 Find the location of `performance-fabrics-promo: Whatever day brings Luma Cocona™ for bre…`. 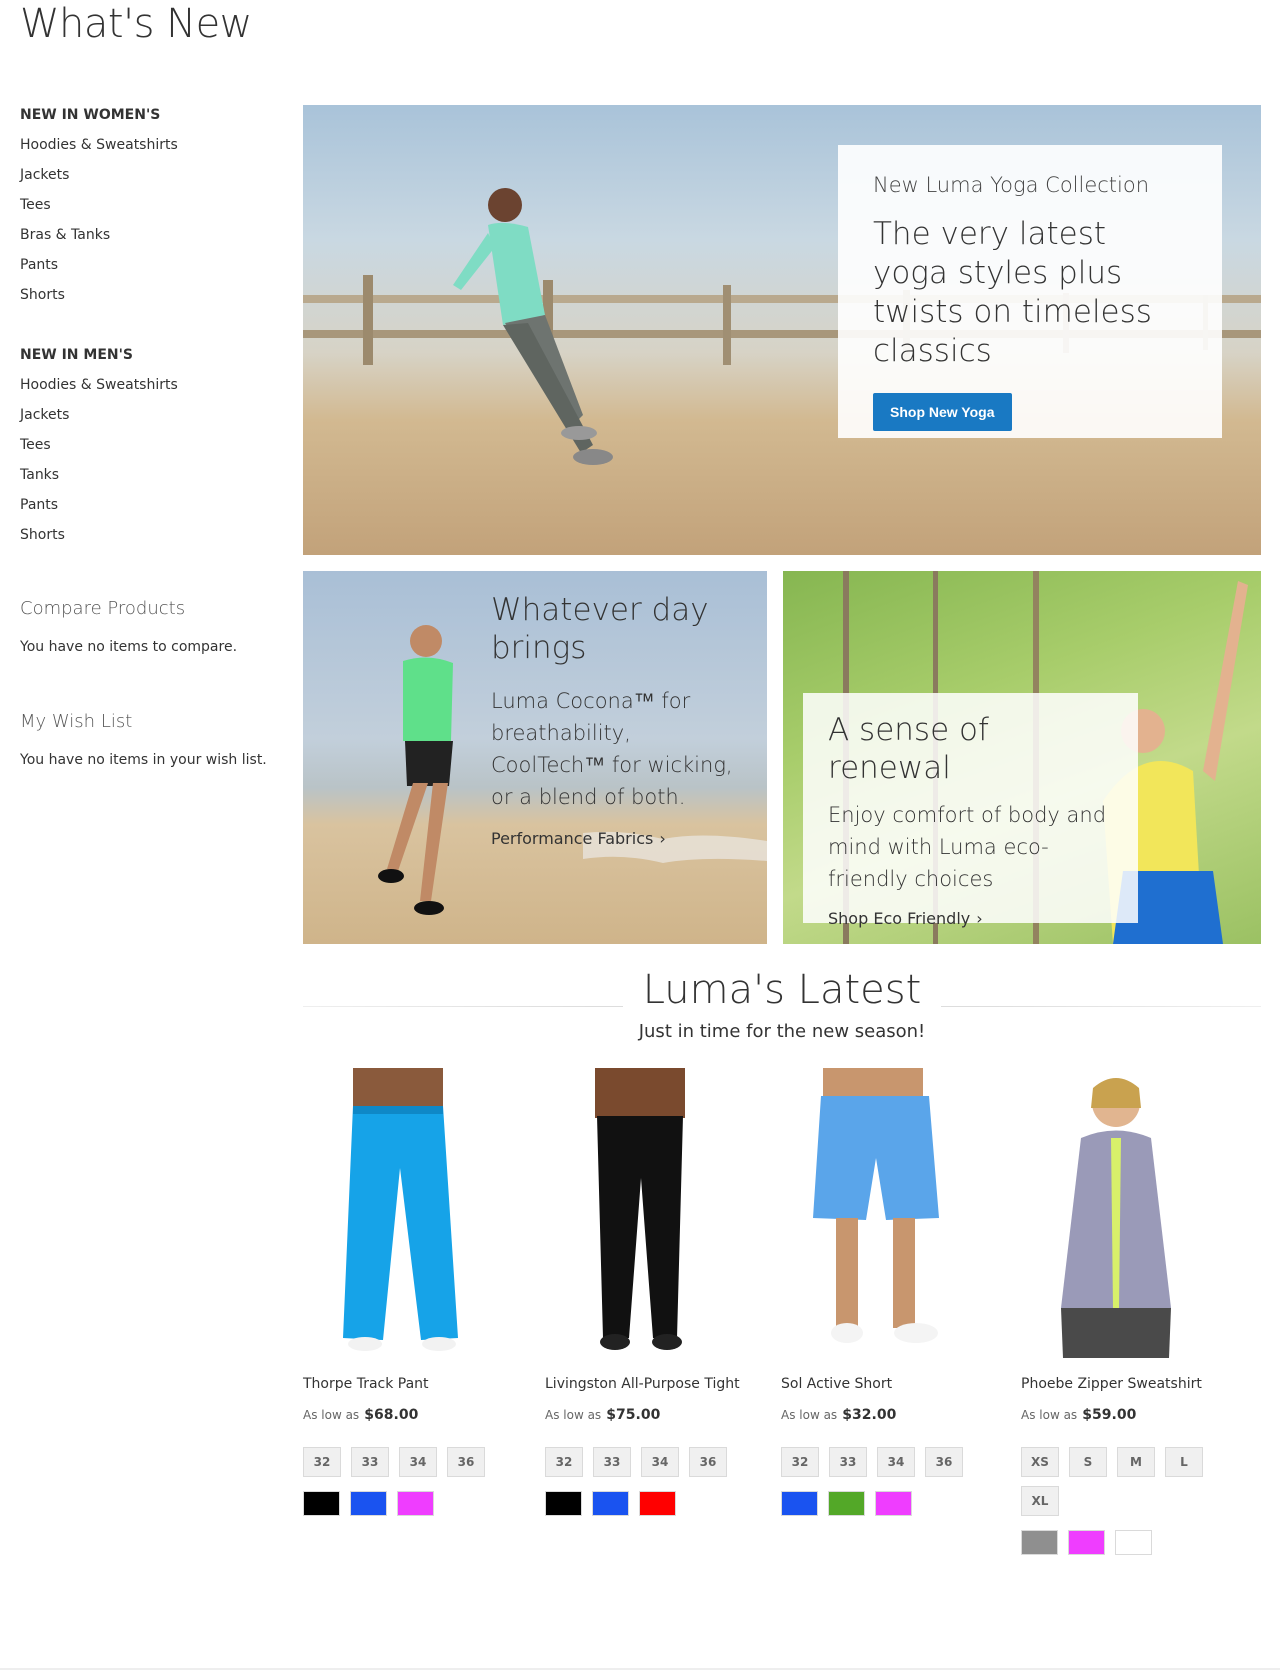

performance-fabrics-promo: Whatever day brings Luma Cocona™ for bre… is located at coordinates (535, 757).